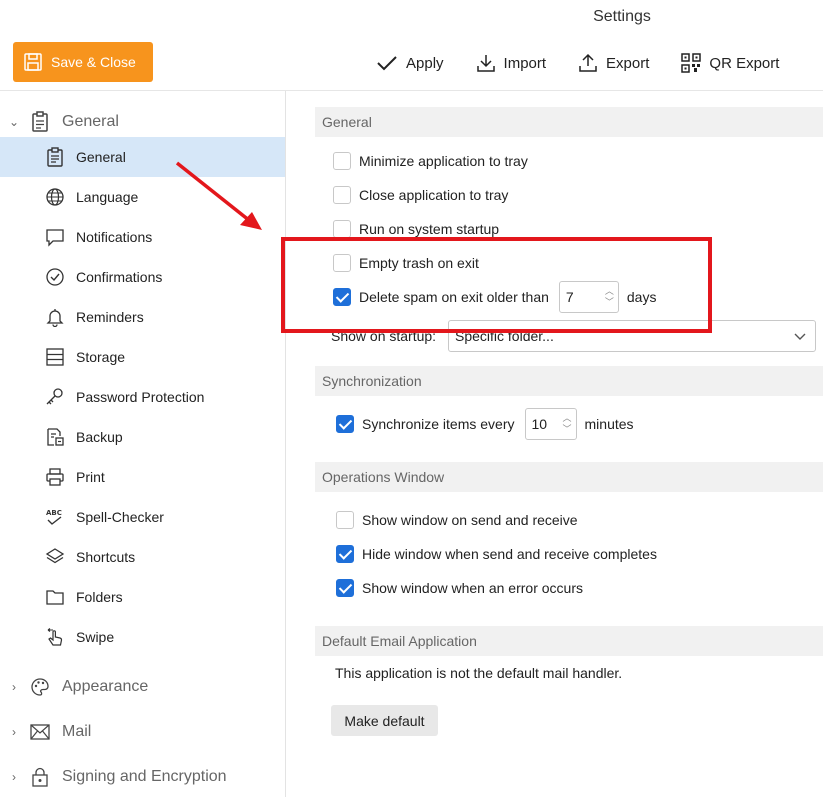 Image resolution: width=823 pixels, height=797 pixels. I want to click on sidebar-item-confirmations: Confirmations, so click(142, 277).